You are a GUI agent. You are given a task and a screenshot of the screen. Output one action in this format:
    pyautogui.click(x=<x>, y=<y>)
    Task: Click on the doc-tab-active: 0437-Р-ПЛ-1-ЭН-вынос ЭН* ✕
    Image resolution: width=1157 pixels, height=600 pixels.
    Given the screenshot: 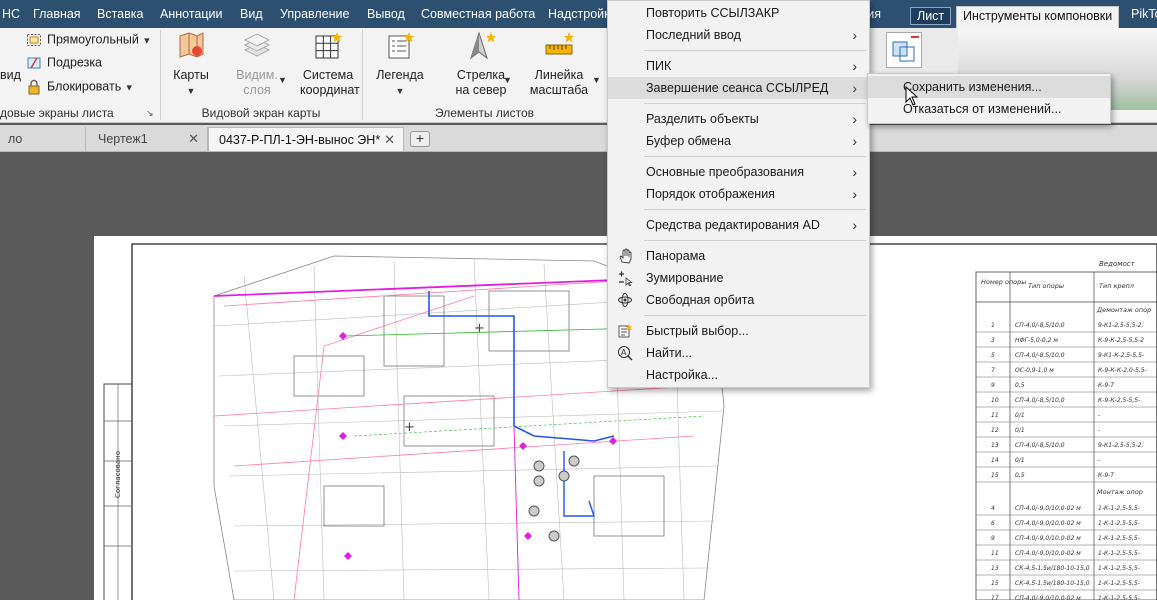 What is the action you would take?
    pyautogui.click(x=306, y=139)
    